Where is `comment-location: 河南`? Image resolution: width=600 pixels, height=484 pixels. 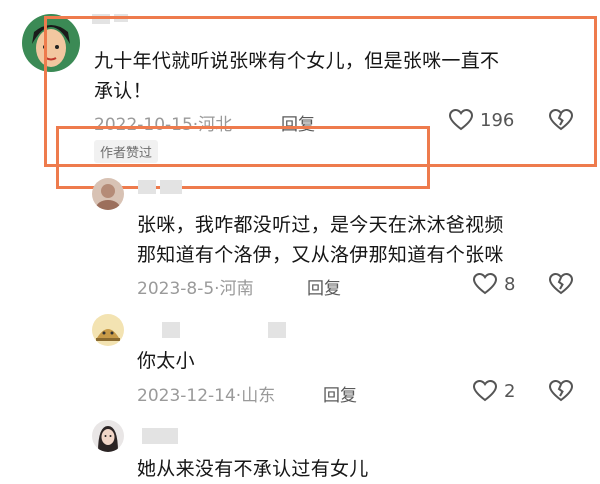
comment-location: 河南 is located at coordinates (236, 289).